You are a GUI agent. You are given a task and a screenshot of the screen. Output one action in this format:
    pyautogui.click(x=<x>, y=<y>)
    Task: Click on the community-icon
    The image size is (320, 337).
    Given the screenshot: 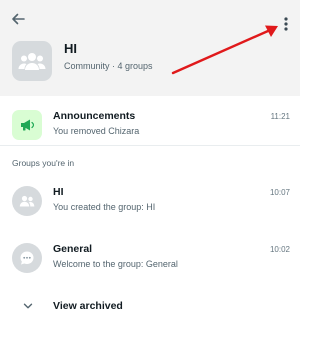 What is the action you would take?
    pyautogui.click(x=32, y=61)
    